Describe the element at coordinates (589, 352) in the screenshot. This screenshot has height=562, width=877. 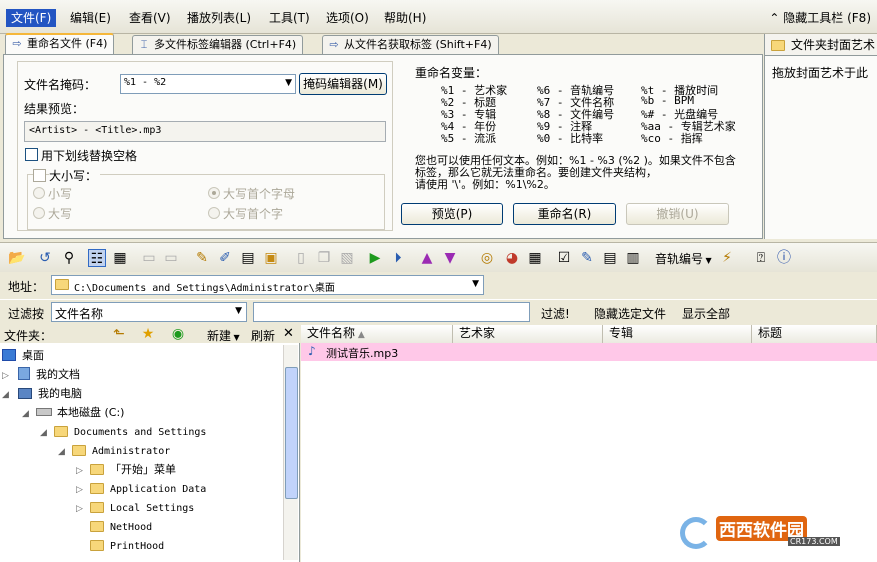
I see `list-item: ♪ 测试音乐.mp3` at that location.